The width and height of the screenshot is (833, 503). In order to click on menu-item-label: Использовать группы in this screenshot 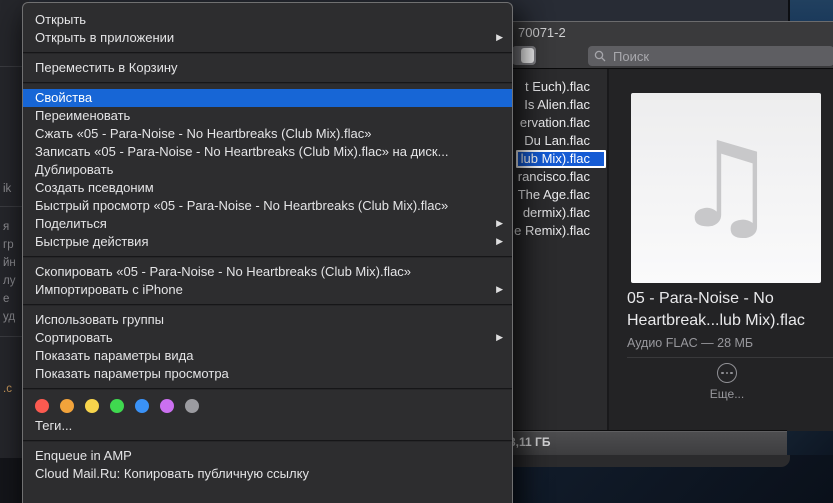, I will do `click(100, 319)`.